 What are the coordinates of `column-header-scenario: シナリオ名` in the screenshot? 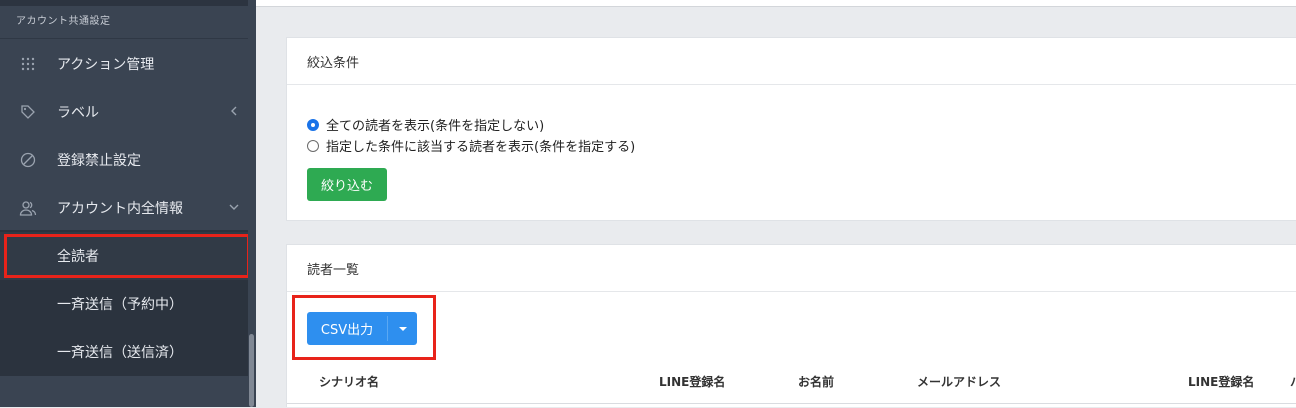 It's located at (349, 381).